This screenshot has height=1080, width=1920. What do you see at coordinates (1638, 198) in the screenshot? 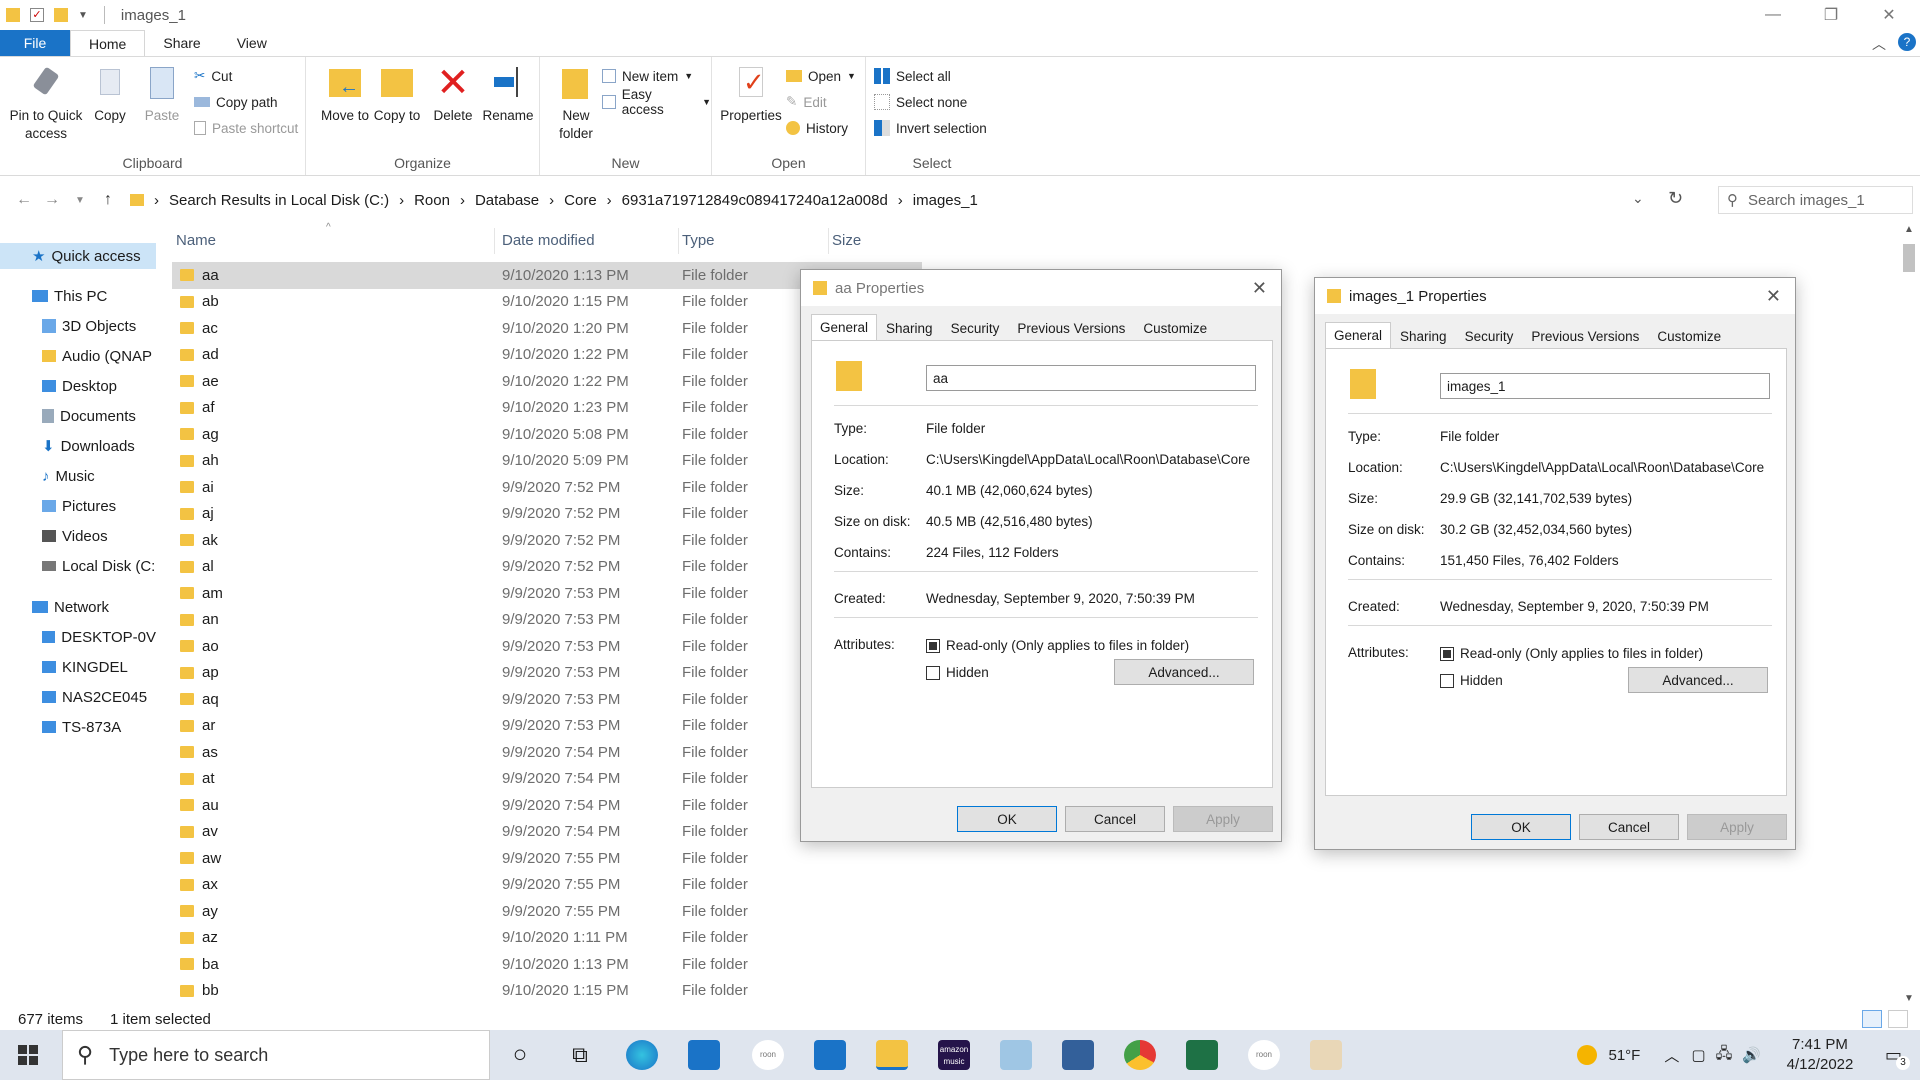
I see `address-dropdown-icon: ⌄` at bounding box center [1638, 198].